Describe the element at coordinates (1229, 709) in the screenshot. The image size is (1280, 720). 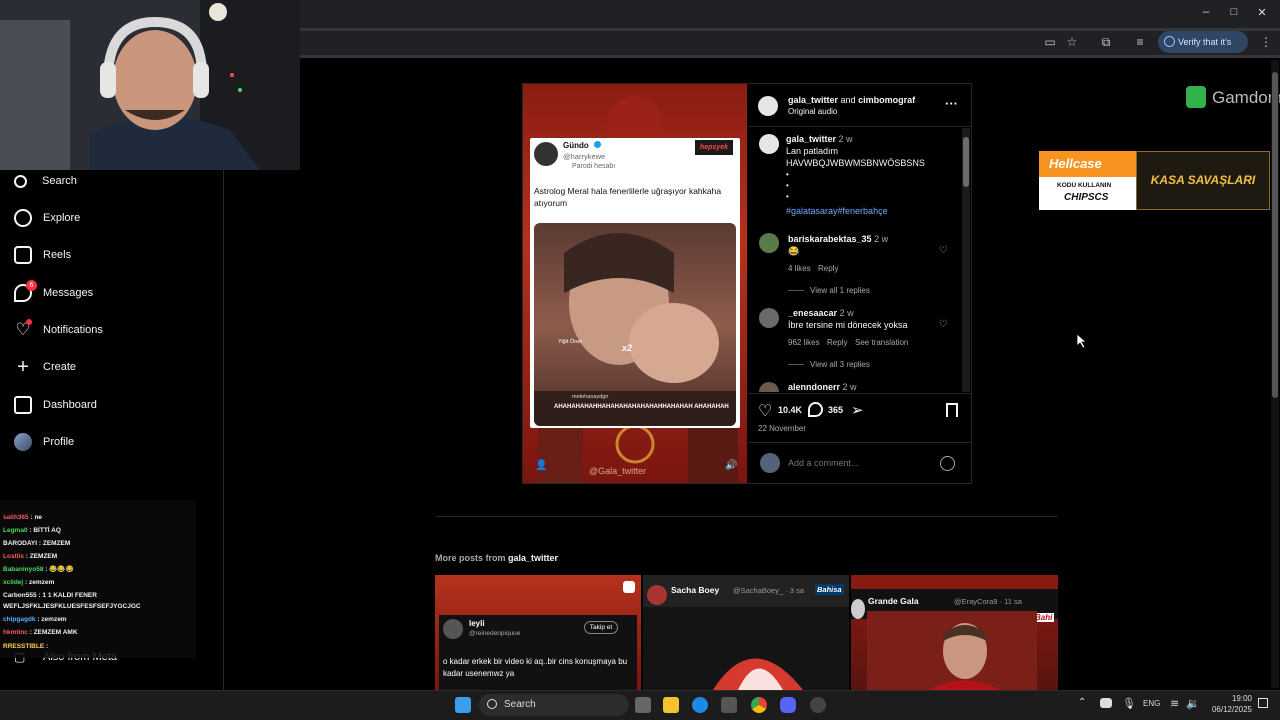
I see `clock-date: 06/12/2025` at that location.